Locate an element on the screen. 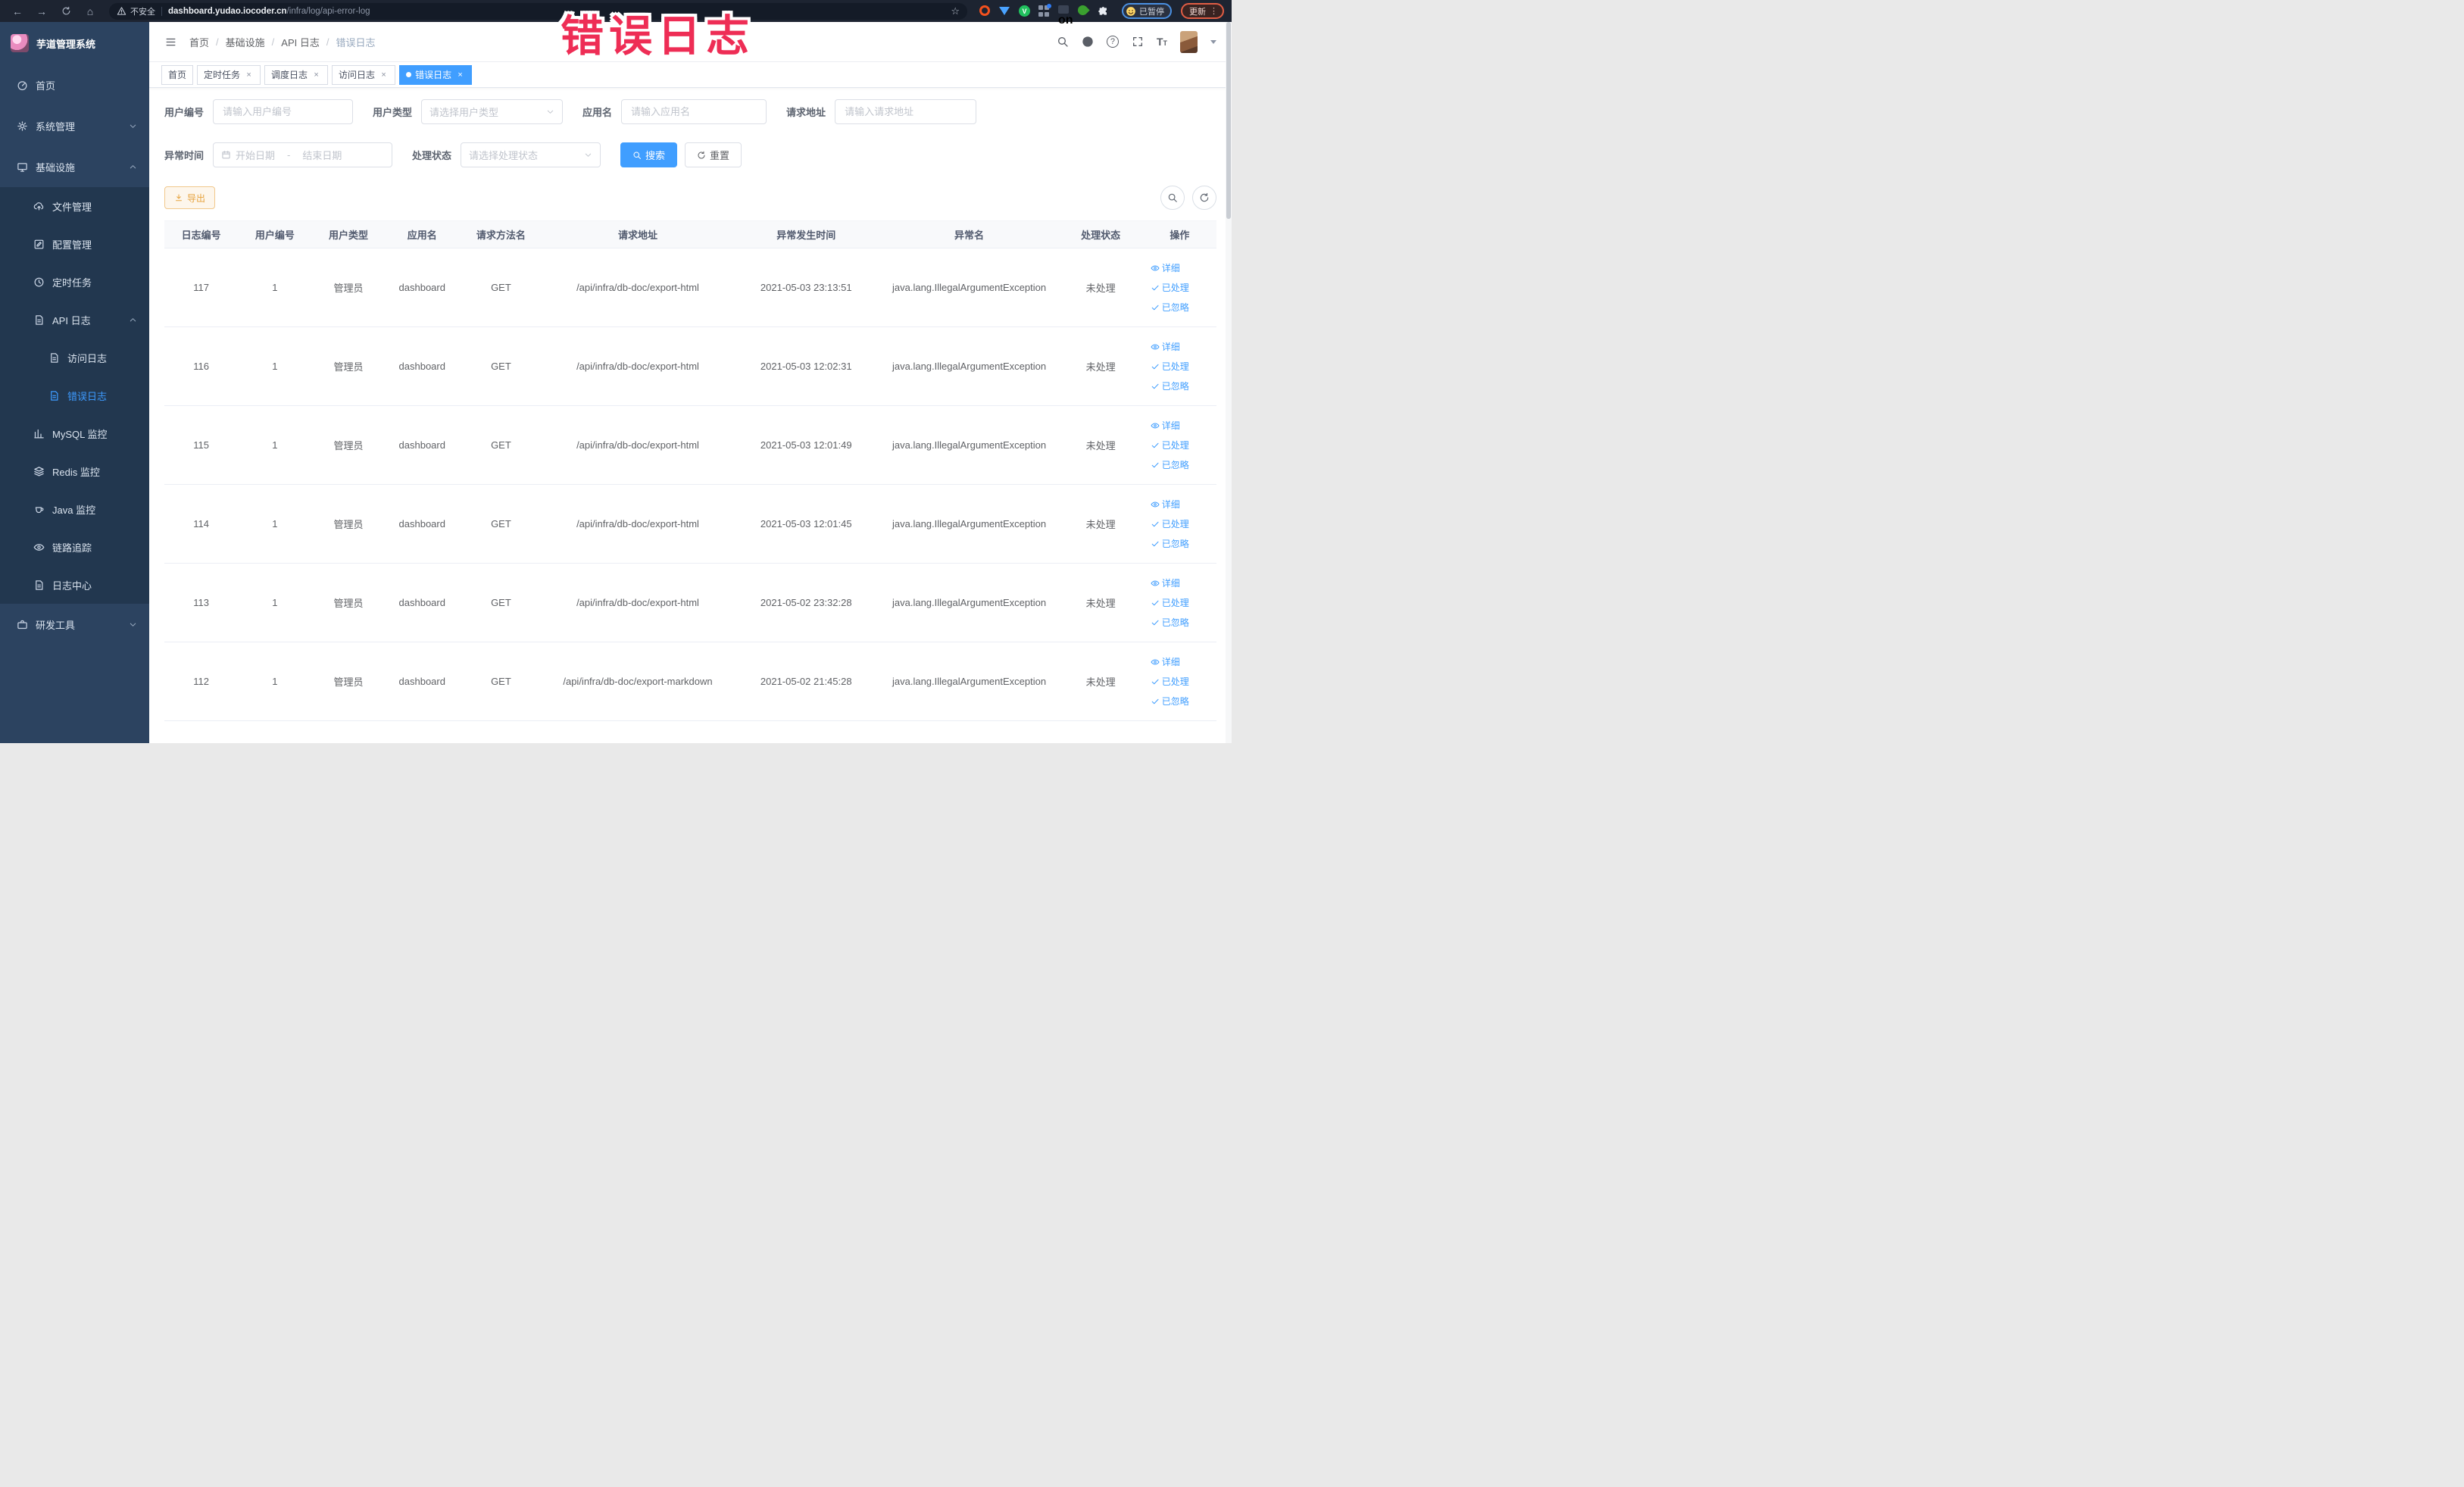  hamburger-icon is located at coordinates (170, 42).